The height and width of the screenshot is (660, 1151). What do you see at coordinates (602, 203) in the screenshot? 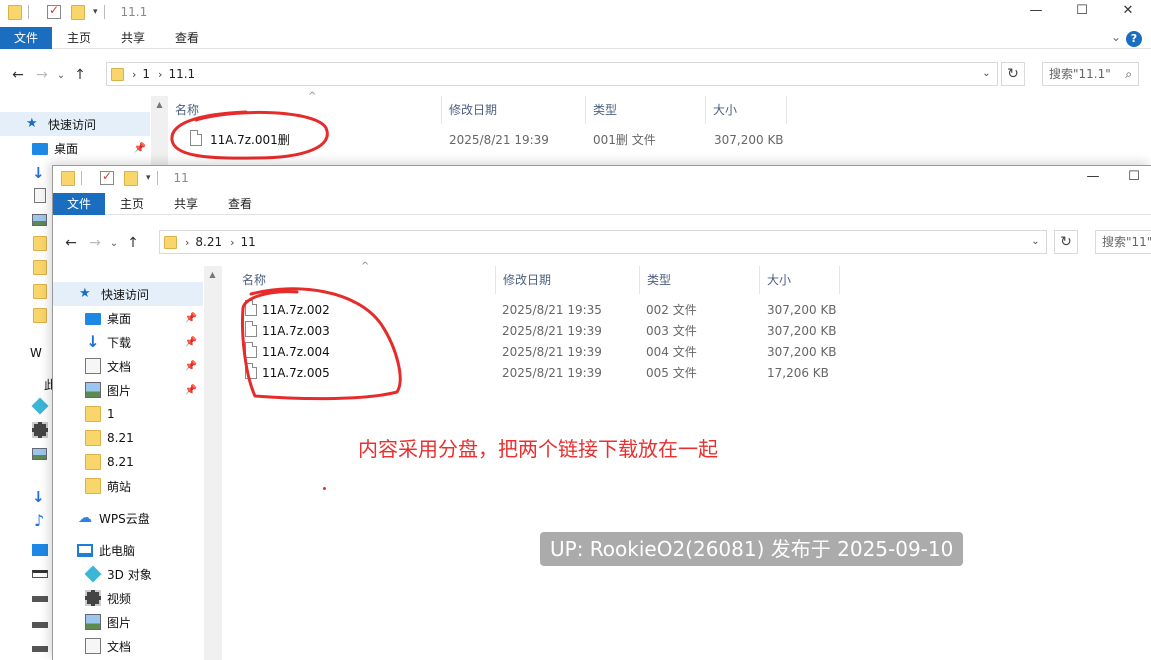
I see `ribbon-tabs: 文件 主页 共享 查看` at bounding box center [602, 203].